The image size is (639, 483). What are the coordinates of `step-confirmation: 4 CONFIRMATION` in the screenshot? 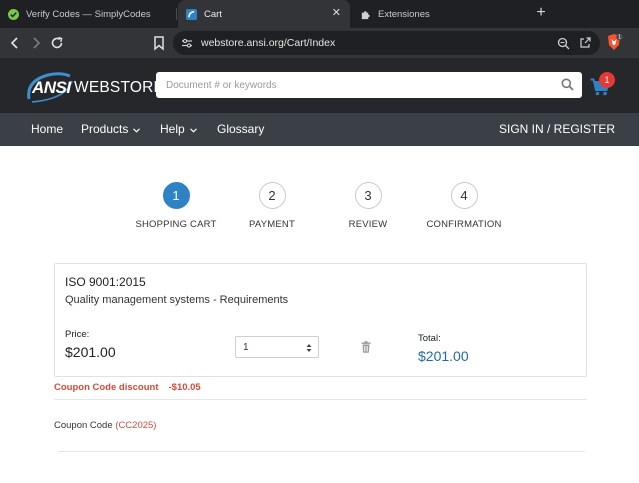 It's located at (464, 206).